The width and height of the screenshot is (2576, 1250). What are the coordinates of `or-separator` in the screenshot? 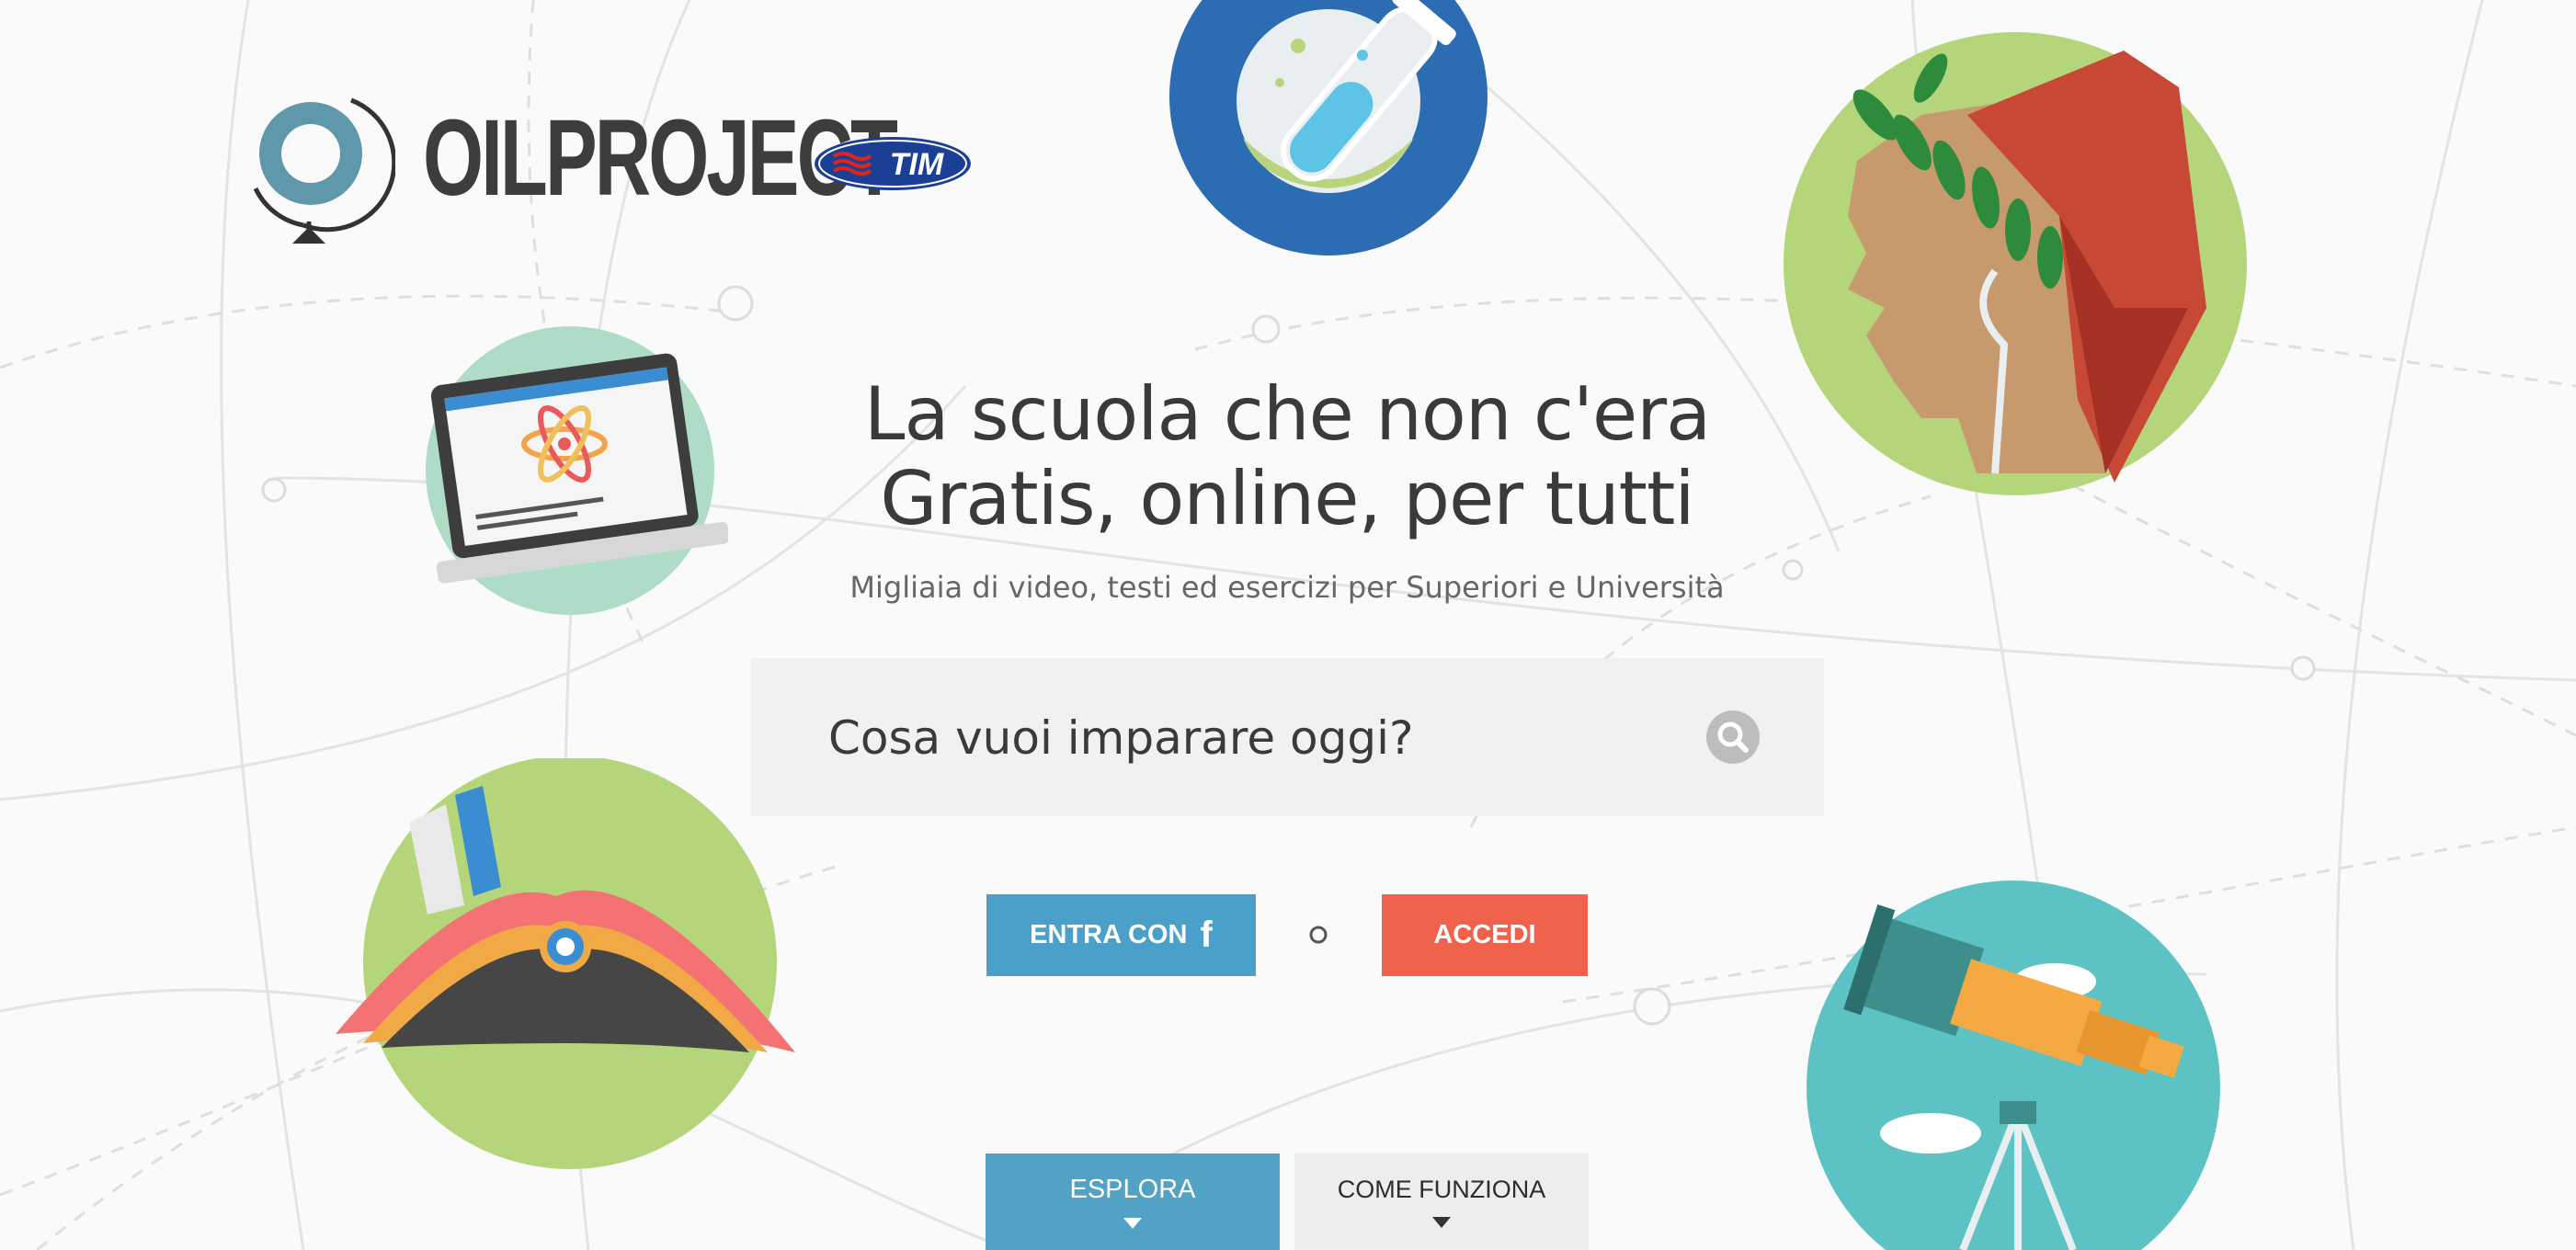 It's located at (1318, 935).